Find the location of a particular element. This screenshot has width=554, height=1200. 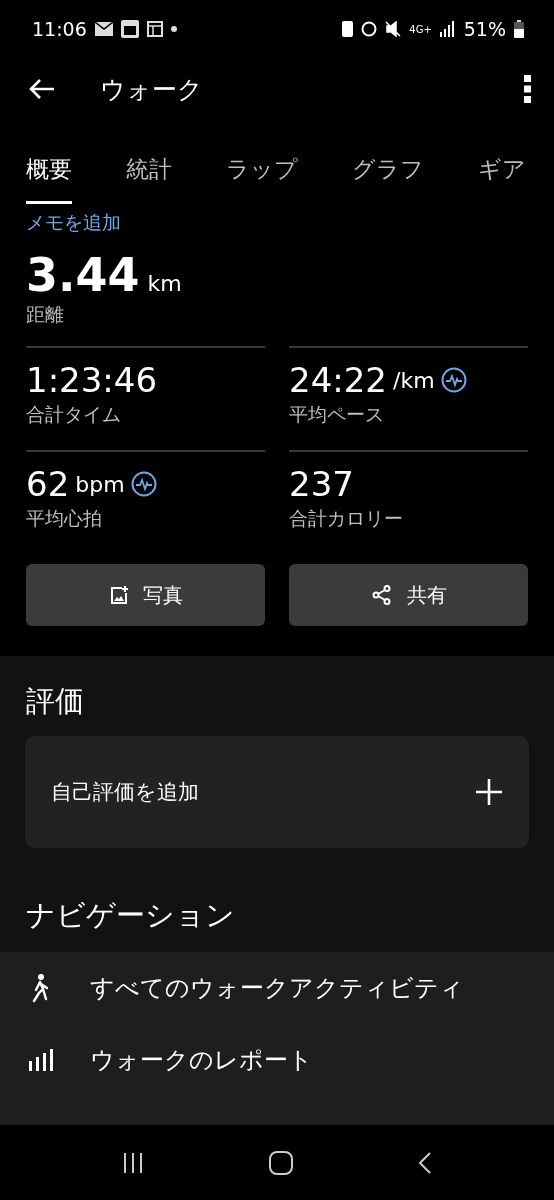

tab: 統計 is located at coordinates (149, 173).